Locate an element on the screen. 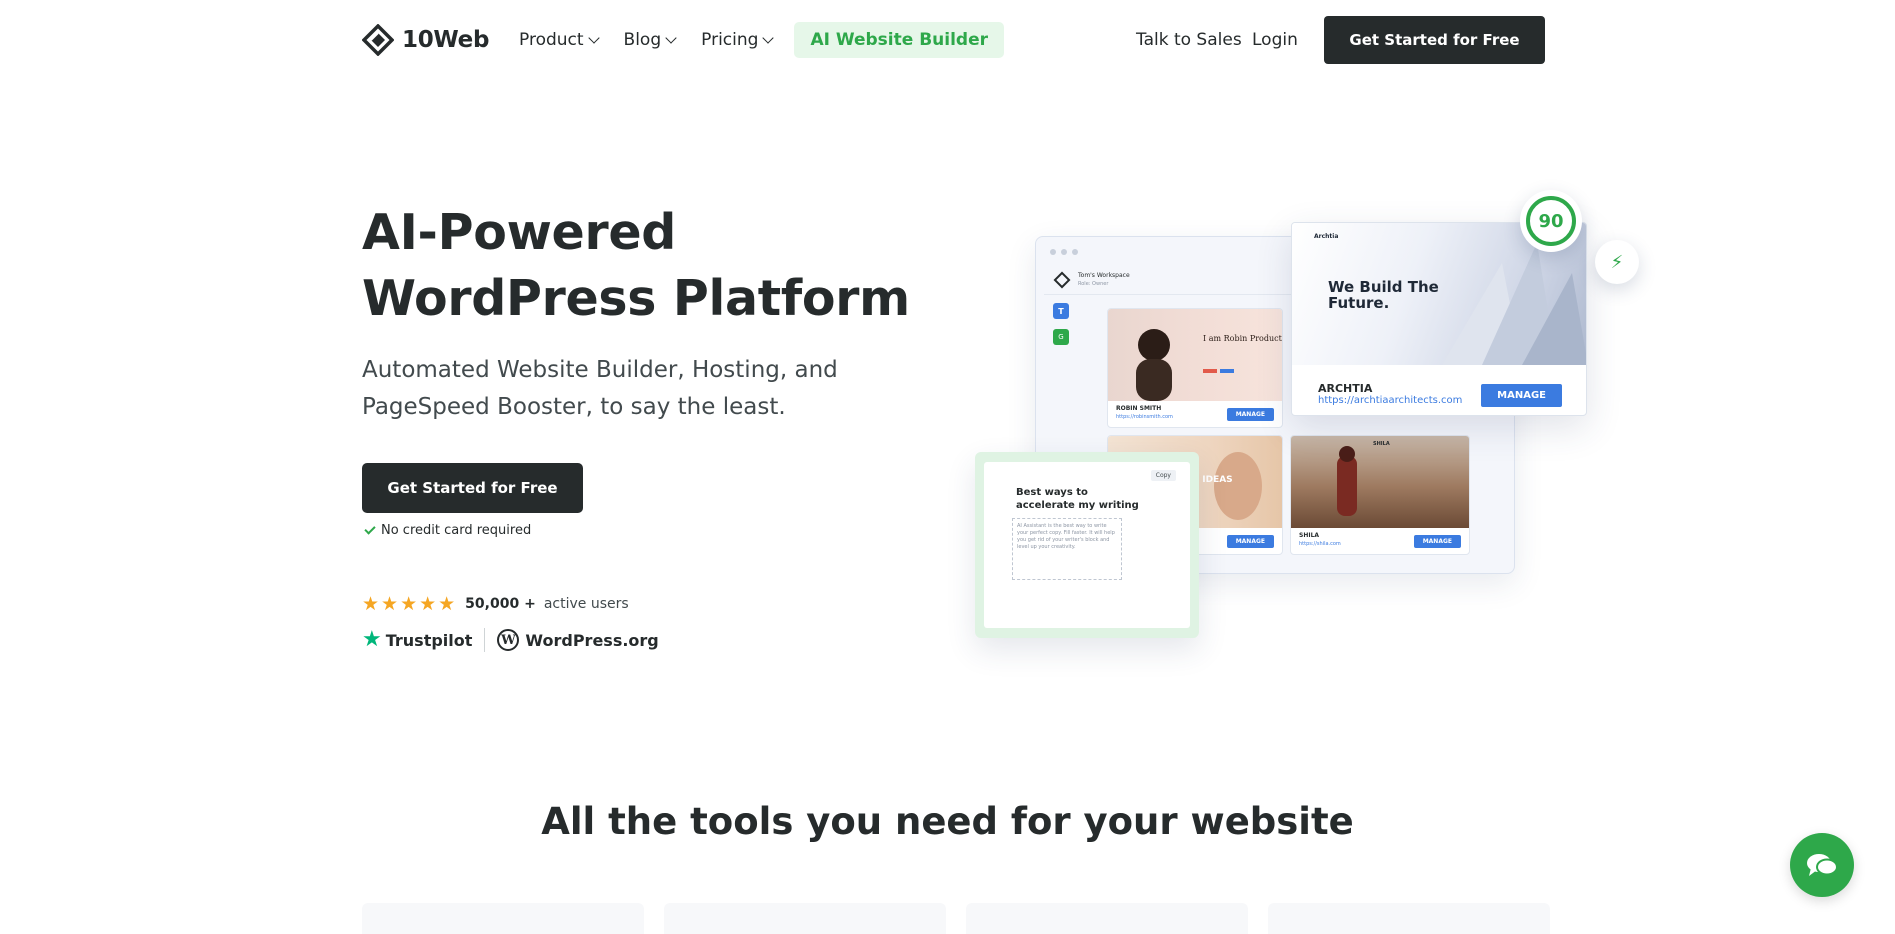 The image size is (1895, 934). archtia-url: https://archtiaarchitects.com is located at coordinates (1390, 400).